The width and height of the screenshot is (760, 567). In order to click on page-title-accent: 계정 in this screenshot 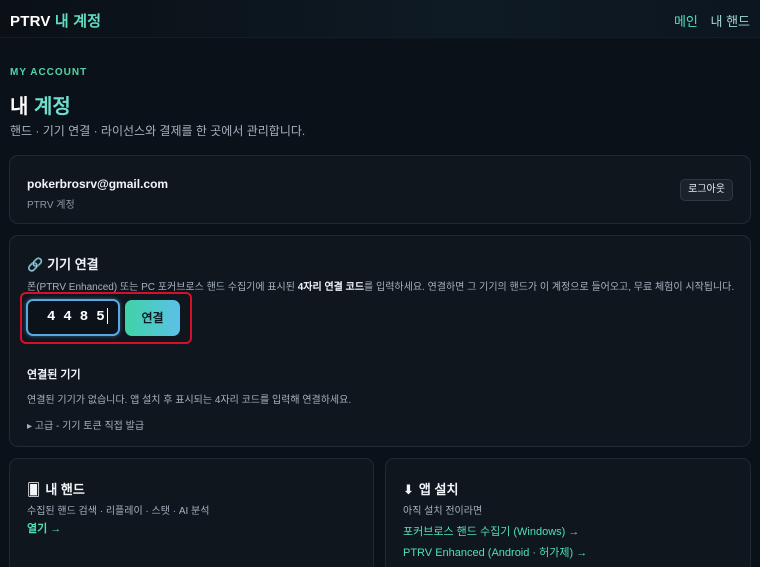, I will do `click(52, 107)`.